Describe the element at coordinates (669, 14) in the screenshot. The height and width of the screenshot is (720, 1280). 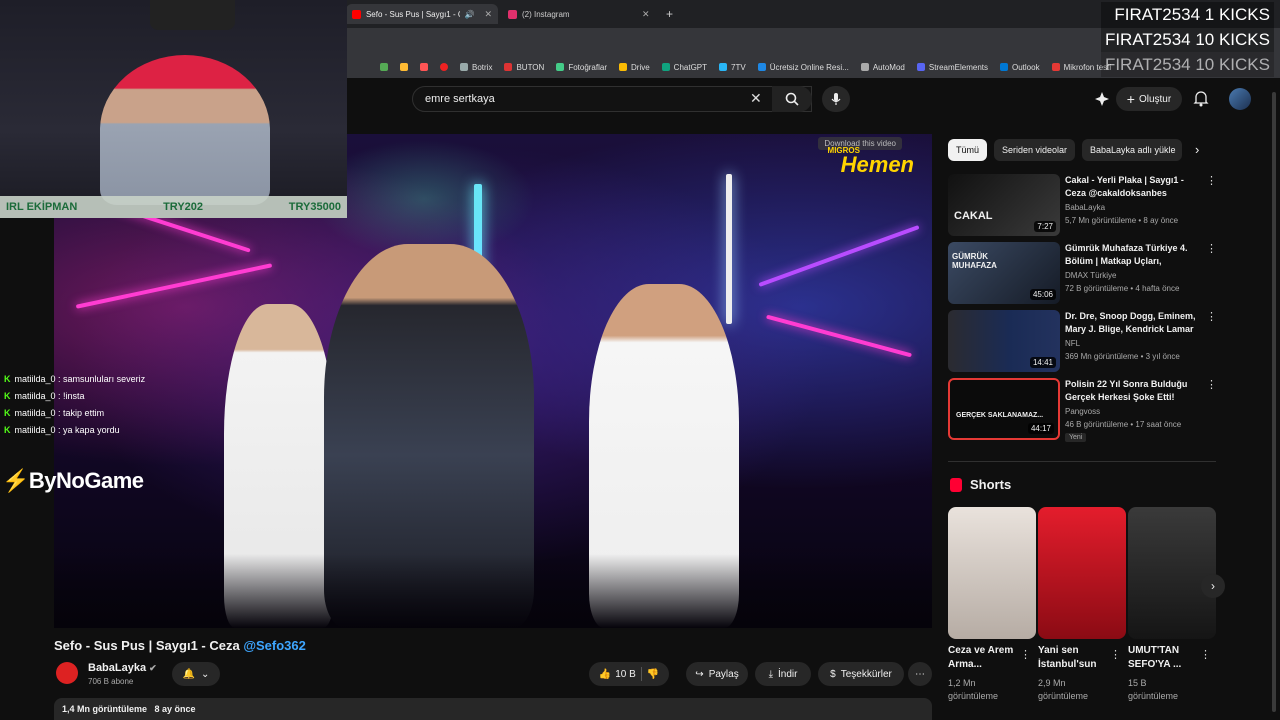
I see `new-tab-button: +` at that location.